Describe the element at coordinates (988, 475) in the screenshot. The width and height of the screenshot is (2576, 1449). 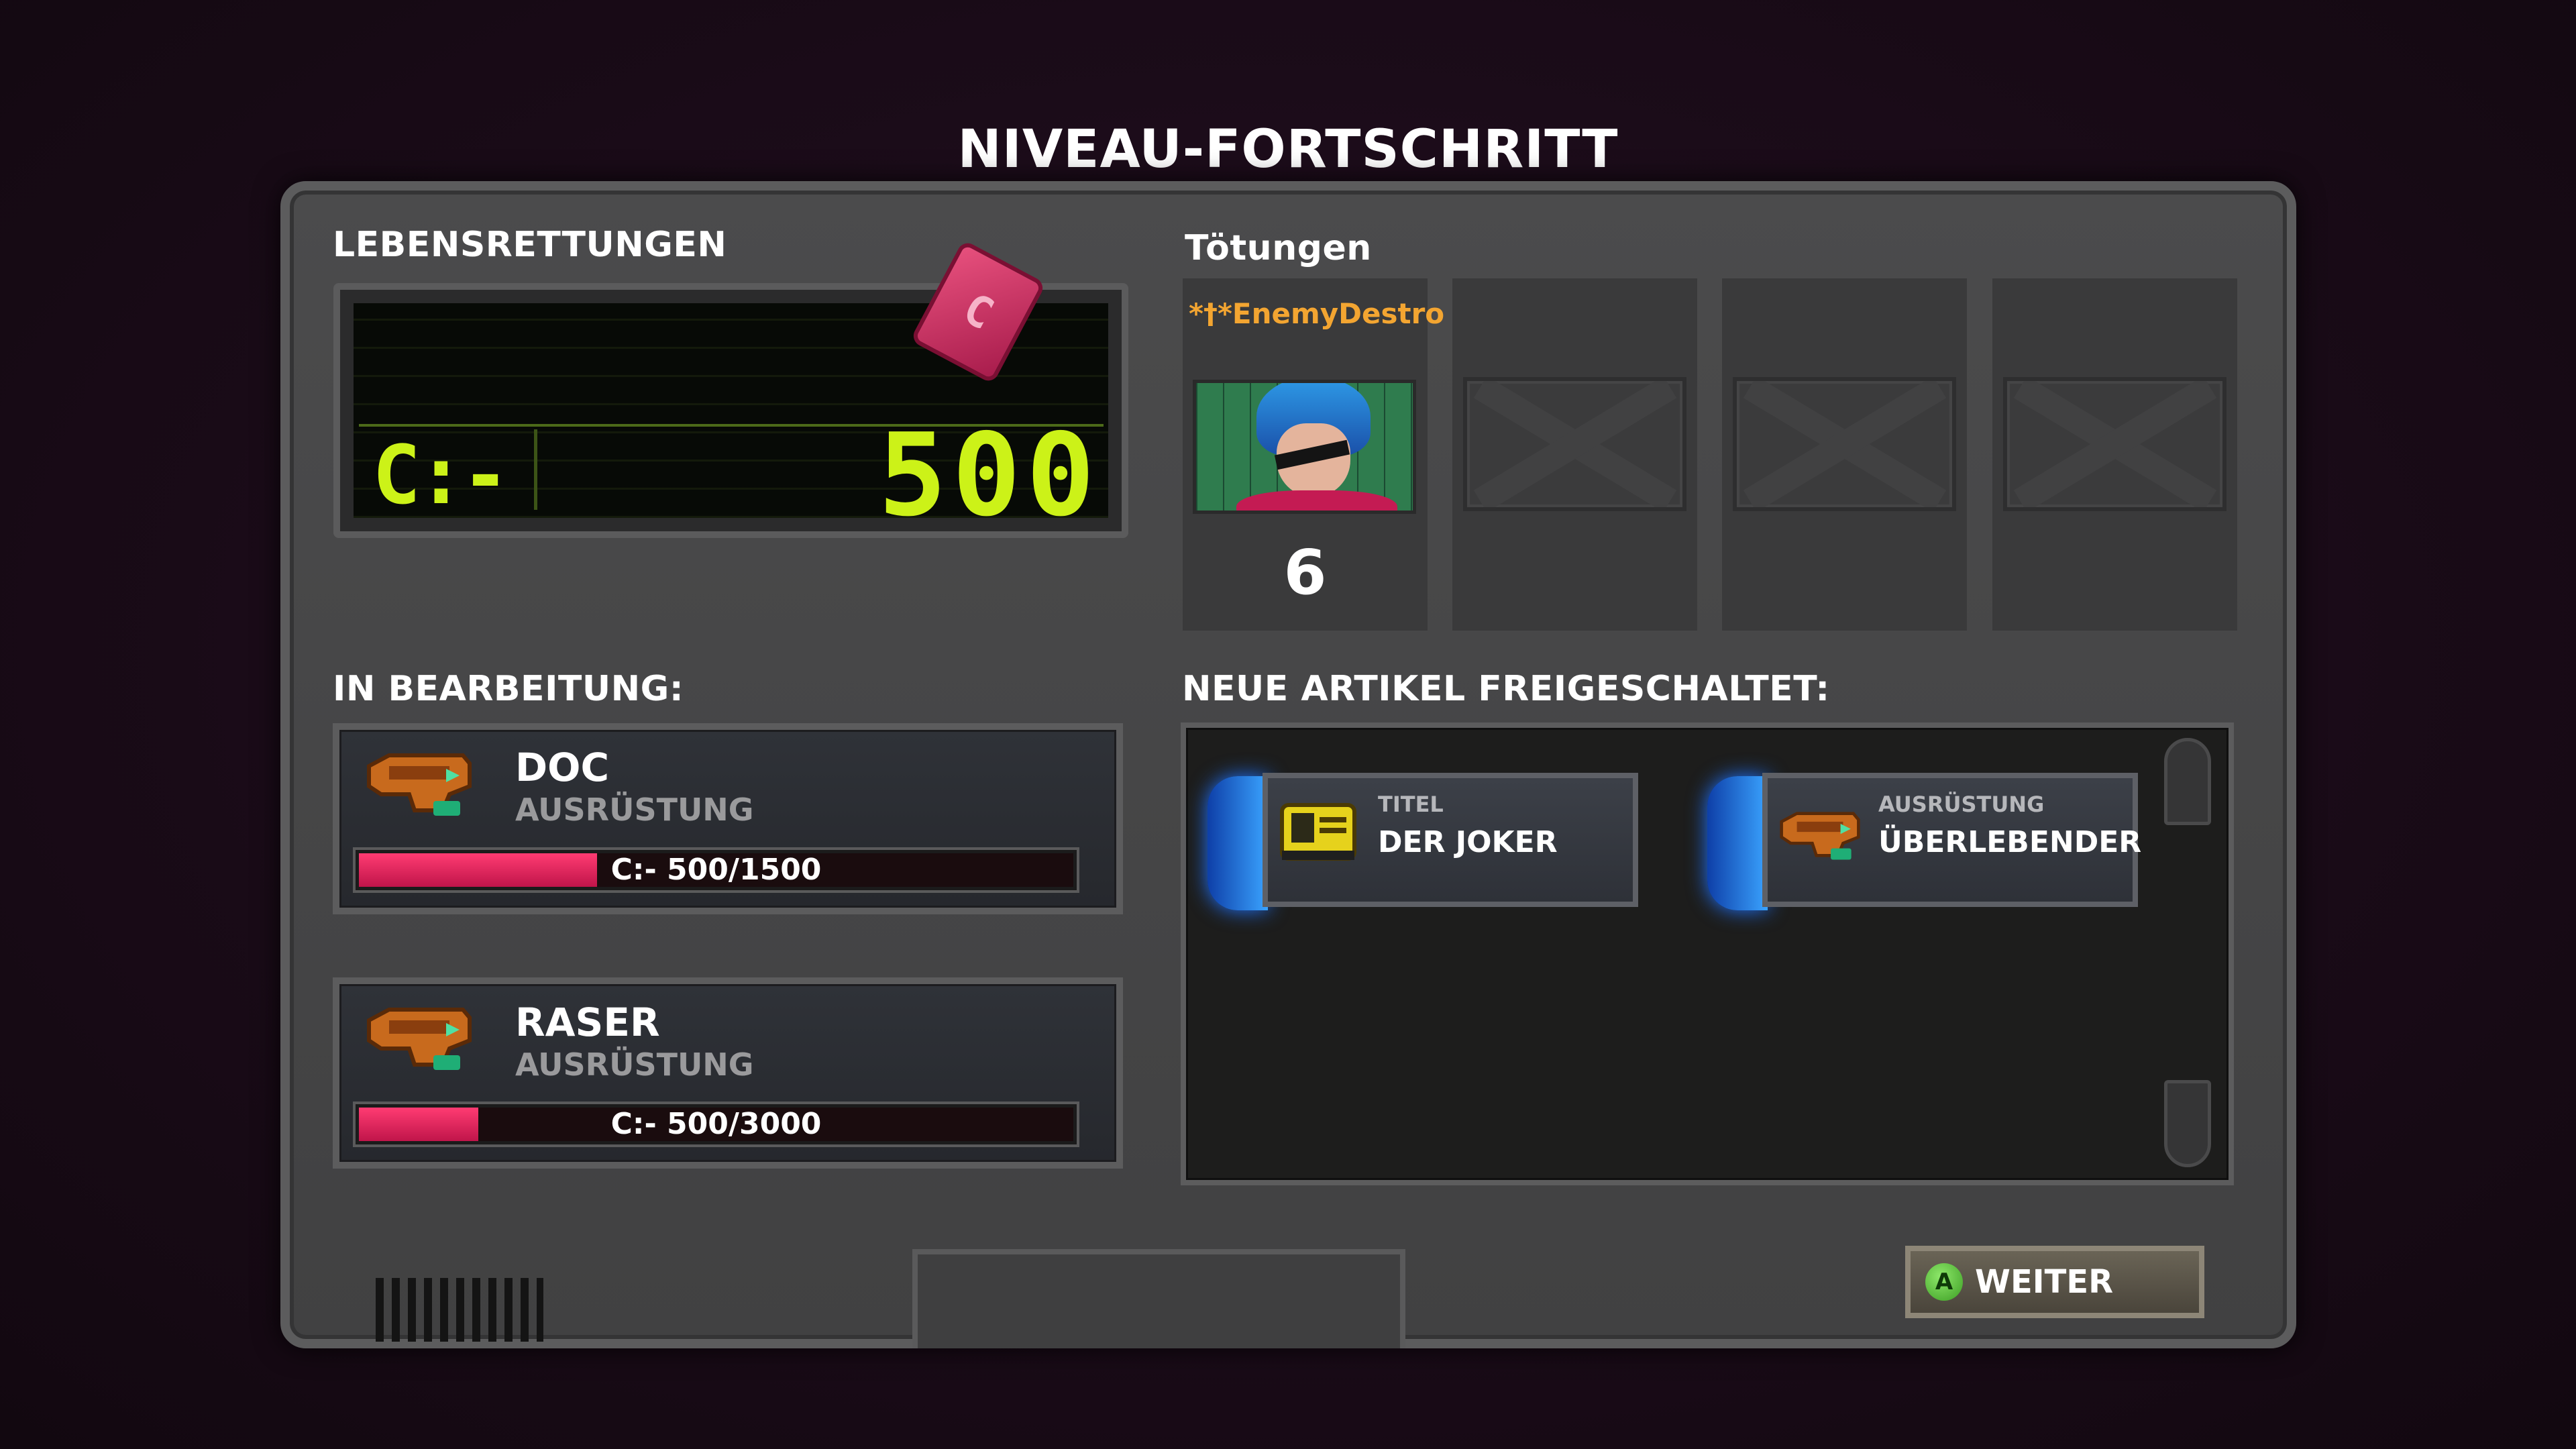
I see `lives-saved-value: 500` at that location.